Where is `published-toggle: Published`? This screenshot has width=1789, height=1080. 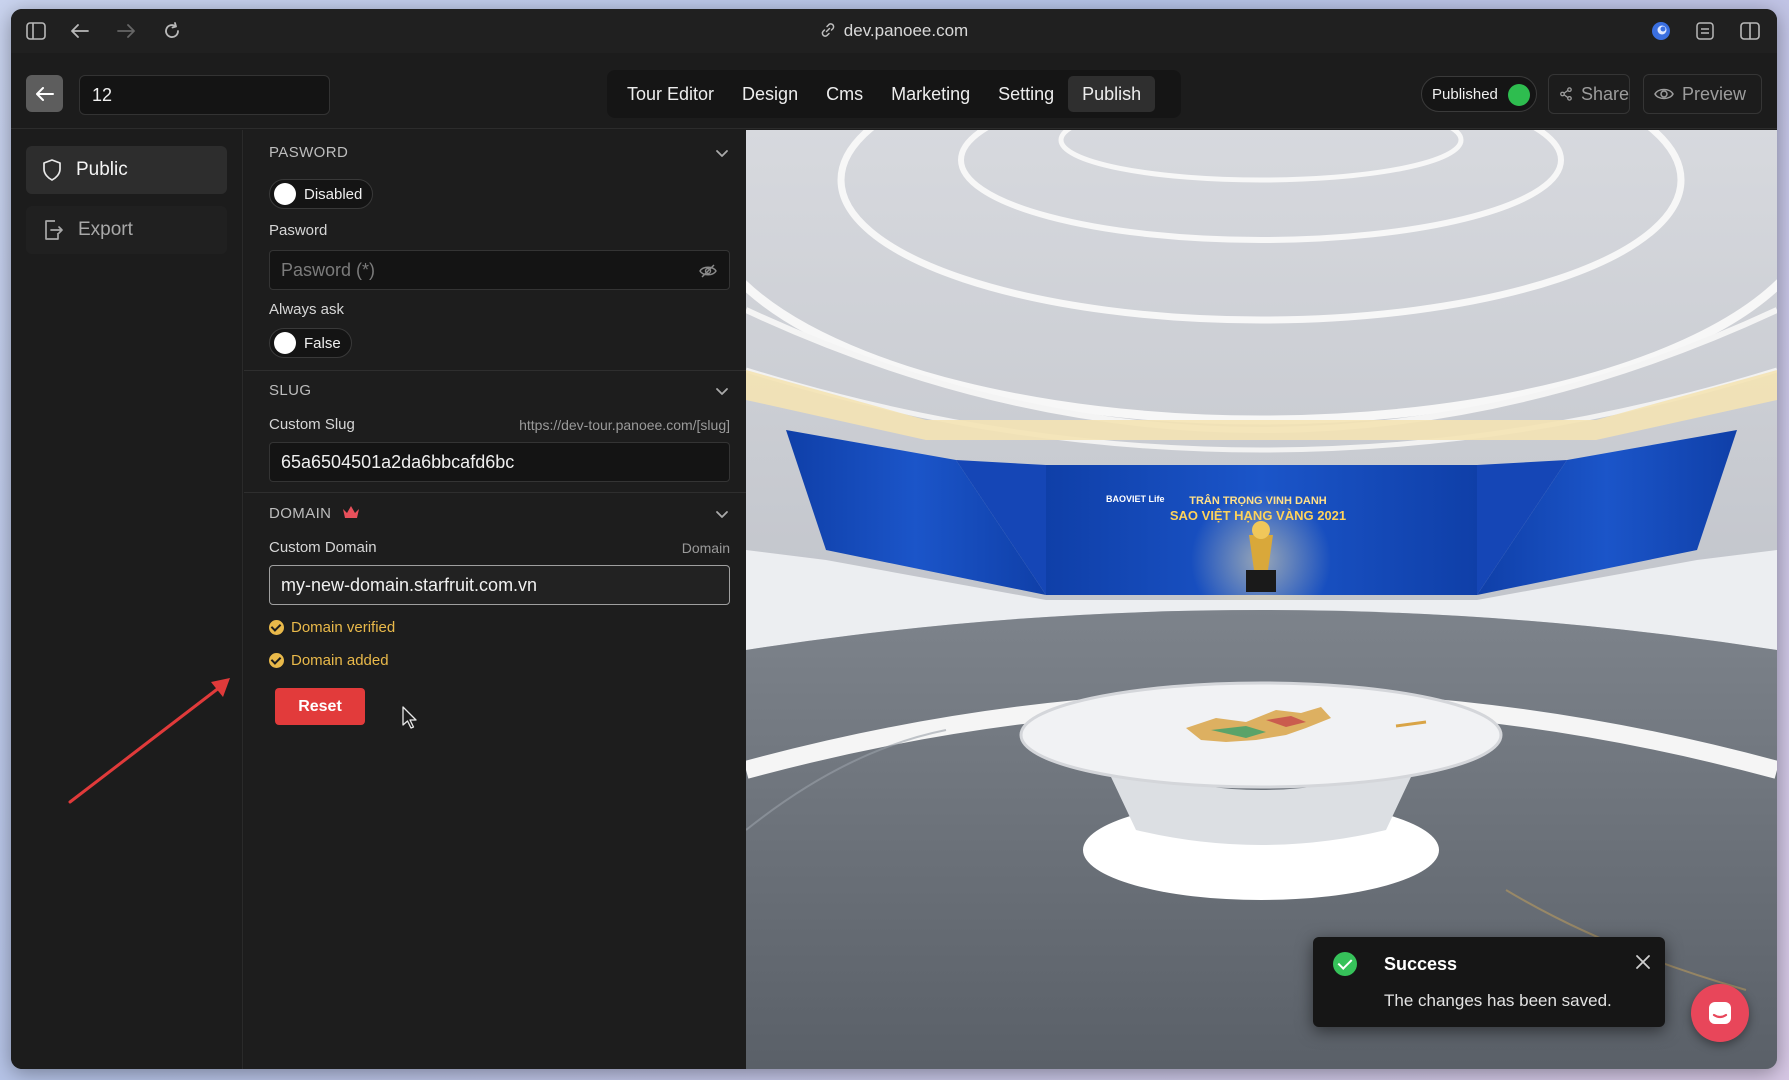
published-toggle: Published is located at coordinates (1479, 94).